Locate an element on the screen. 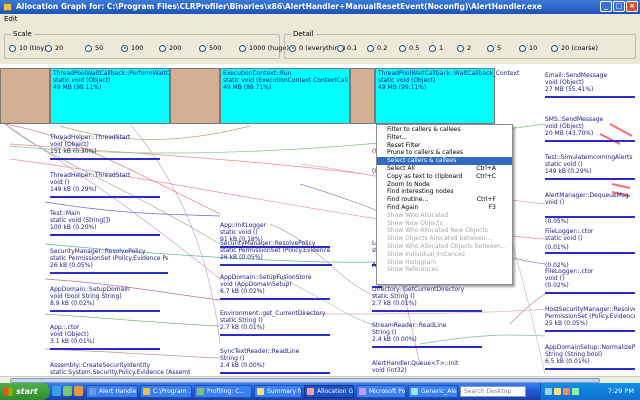 This screenshot has width=640, height=400. context-menu-item: Show Histogram is located at coordinates (444, 263).